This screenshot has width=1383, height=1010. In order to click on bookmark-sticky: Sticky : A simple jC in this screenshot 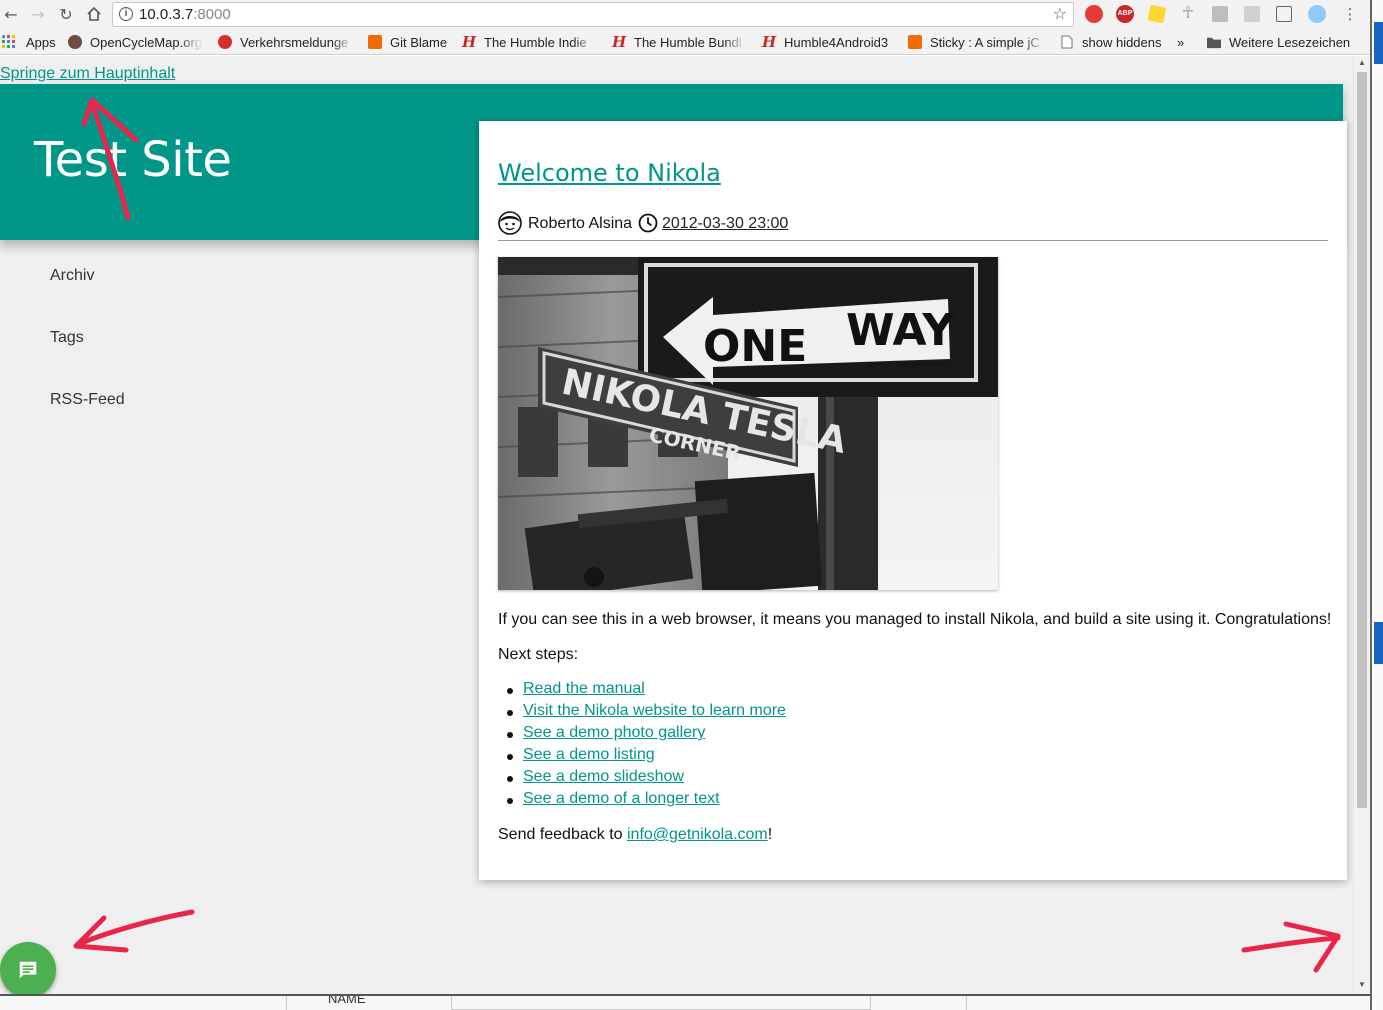, I will do `click(977, 42)`.